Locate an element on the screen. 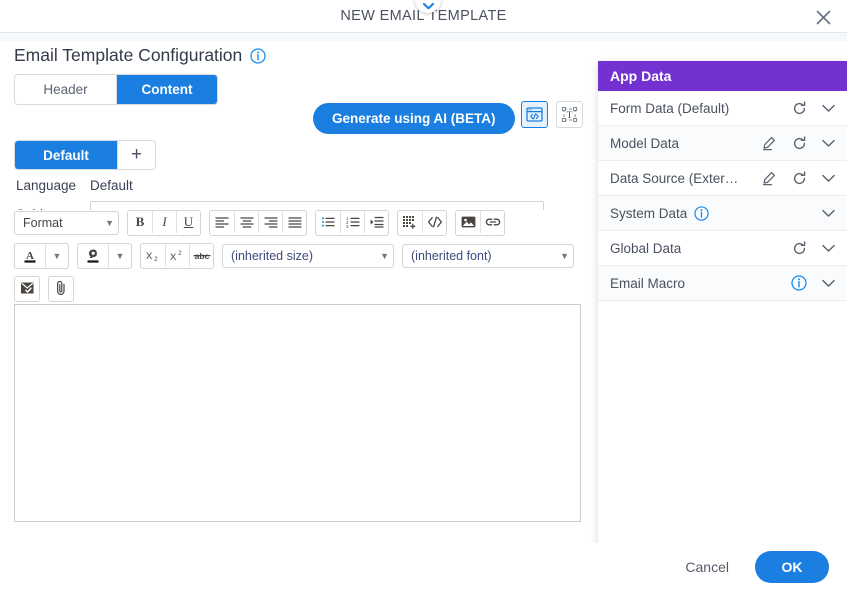  info-icon is located at coordinates (799, 283).